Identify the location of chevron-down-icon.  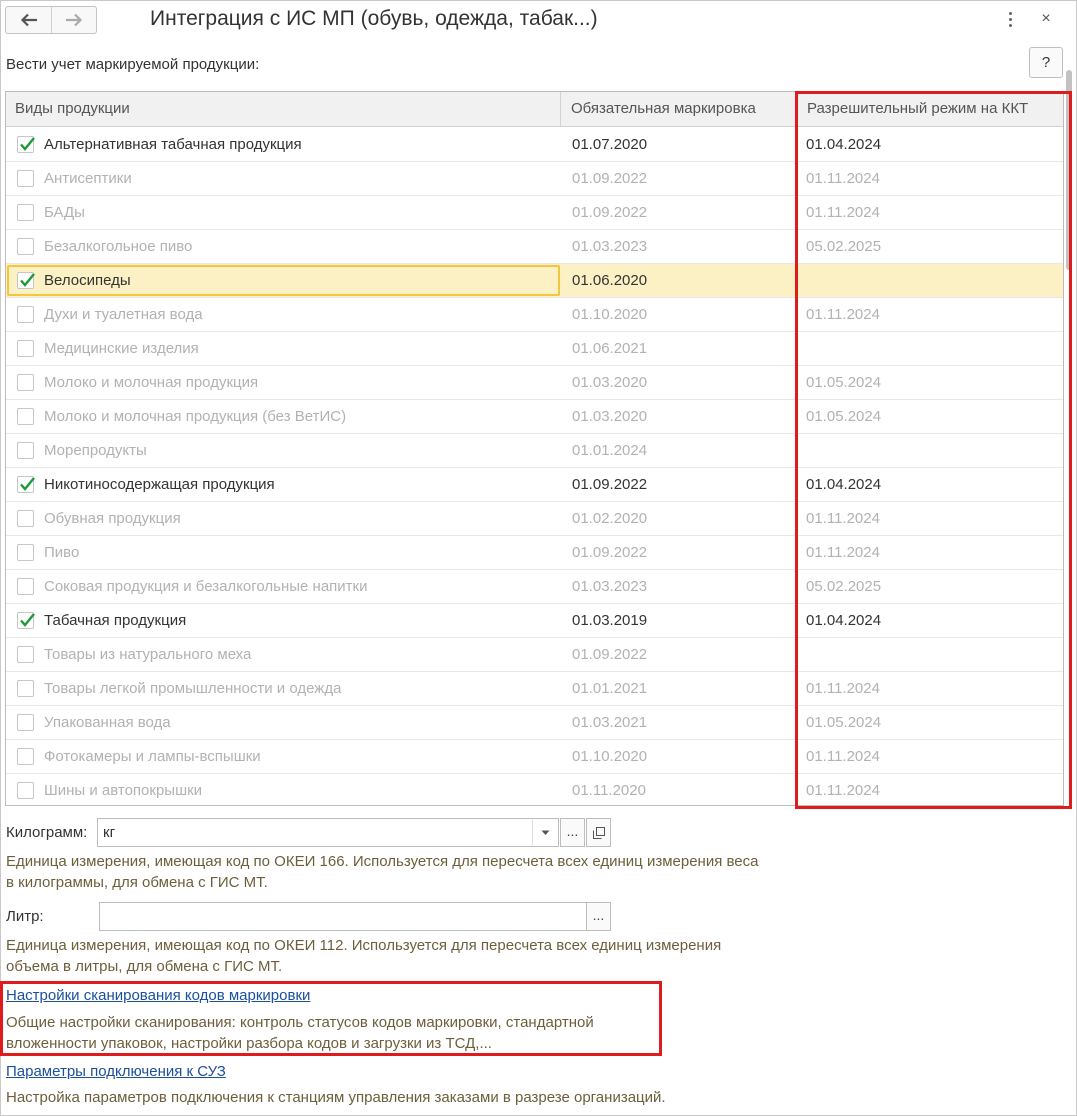
(545, 832).